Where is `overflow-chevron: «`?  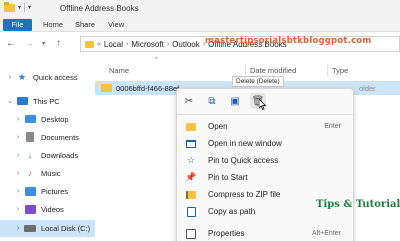
overflow-chevron: « is located at coordinates (99, 44).